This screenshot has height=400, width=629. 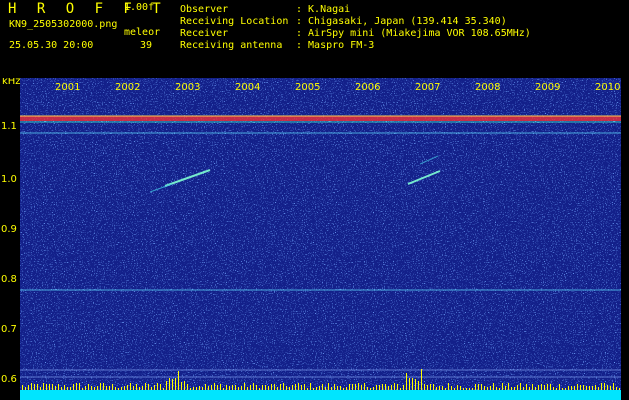 What do you see at coordinates (607, 87) in the screenshot?
I see `x-tick-label: 2010` at bounding box center [607, 87].